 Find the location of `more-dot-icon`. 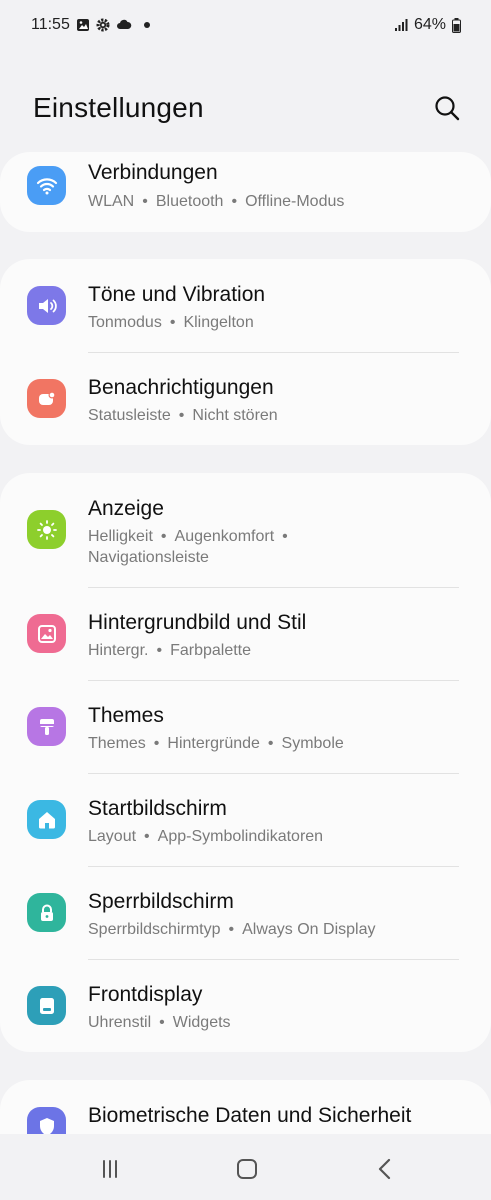

more-dot-icon is located at coordinates (146, 25).